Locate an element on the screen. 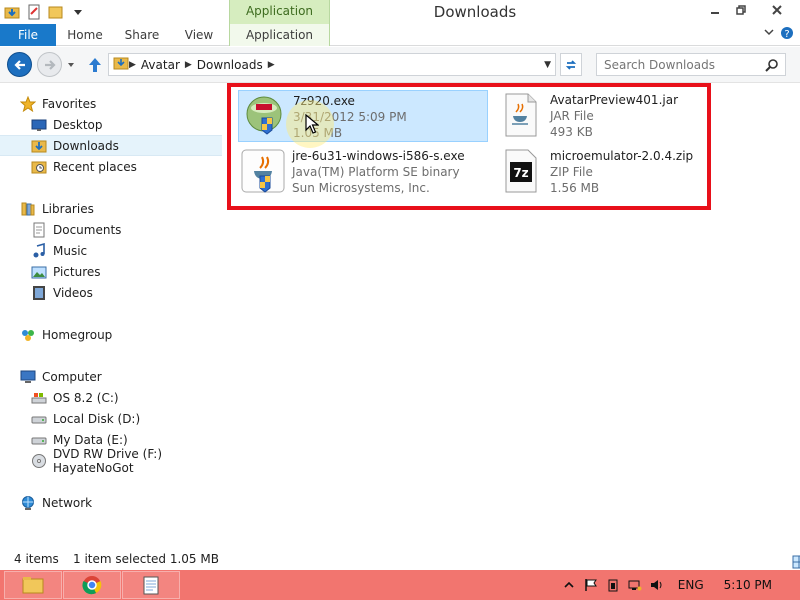  sidebar-item-label: Local Disk (D:) is located at coordinates (97, 418).